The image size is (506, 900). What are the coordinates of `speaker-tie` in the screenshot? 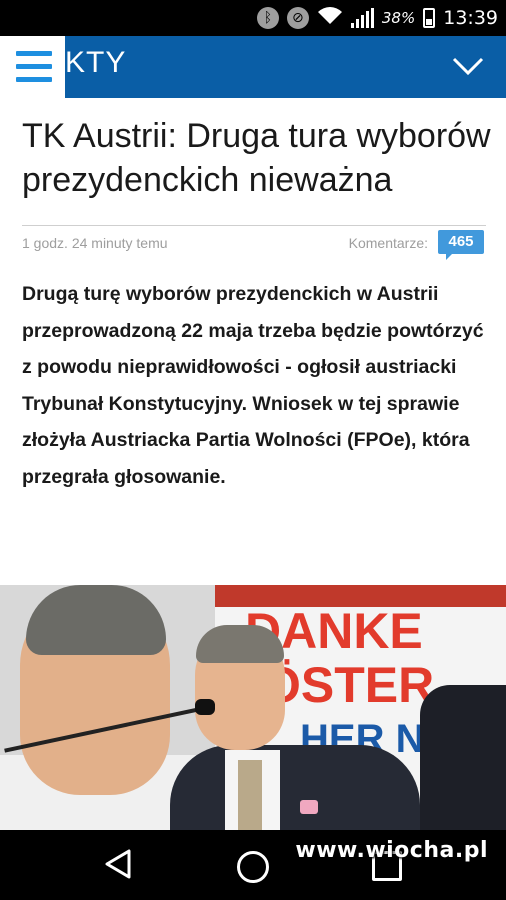 It's located at (250, 795).